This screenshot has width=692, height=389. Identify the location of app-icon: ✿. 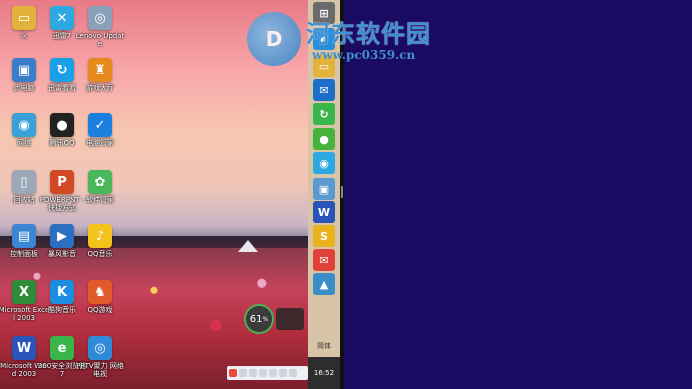
(100, 182).